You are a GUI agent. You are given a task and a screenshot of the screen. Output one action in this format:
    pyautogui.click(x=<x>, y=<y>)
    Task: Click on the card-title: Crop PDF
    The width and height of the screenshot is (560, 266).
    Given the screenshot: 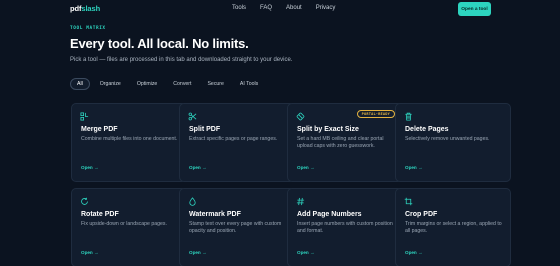 What is the action you would take?
    pyautogui.click(x=421, y=214)
    